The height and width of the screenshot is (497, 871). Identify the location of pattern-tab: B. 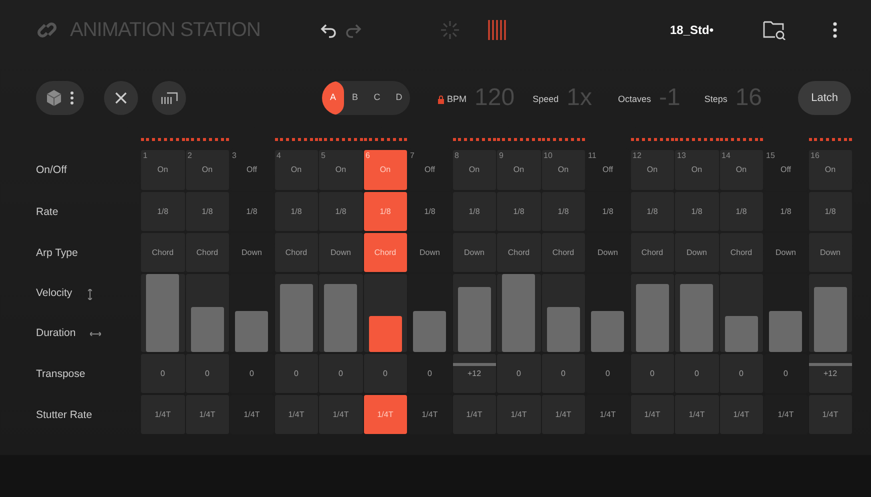
(355, 98).